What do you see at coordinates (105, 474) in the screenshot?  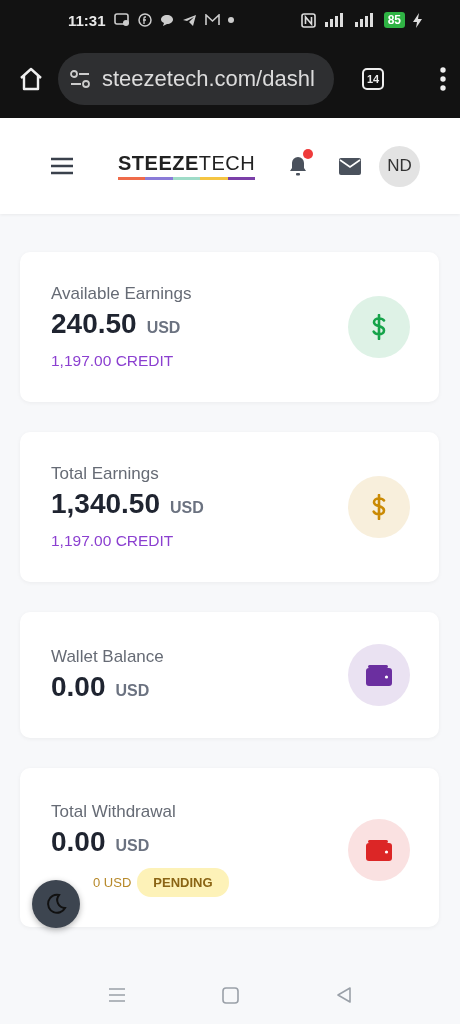 I see `card-label: Total Earnings` at bounding box center [105, 474].